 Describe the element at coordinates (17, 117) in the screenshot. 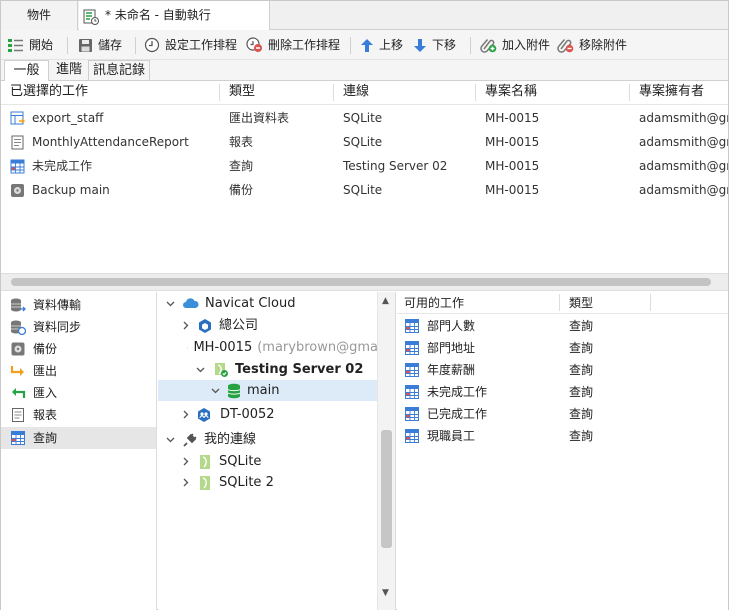

I see `export-table-icon` at that location.